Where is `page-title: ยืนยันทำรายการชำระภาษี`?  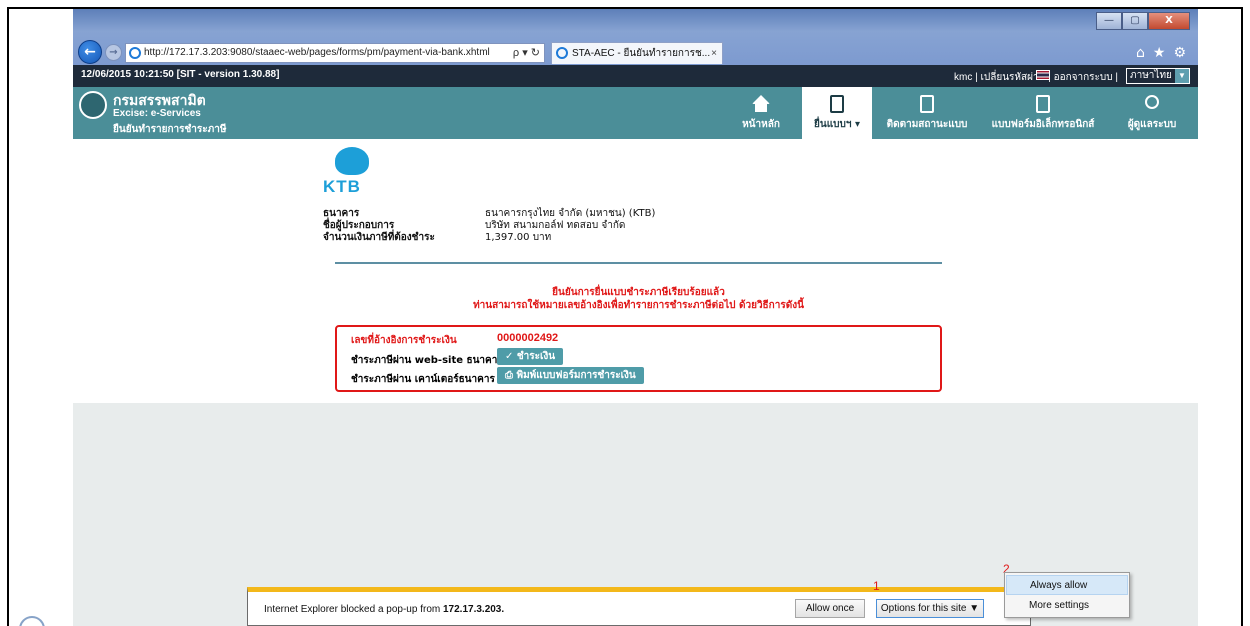 page-title: ยืนยันทำรายการชำระภาษี is located at coordinates (170, 129).